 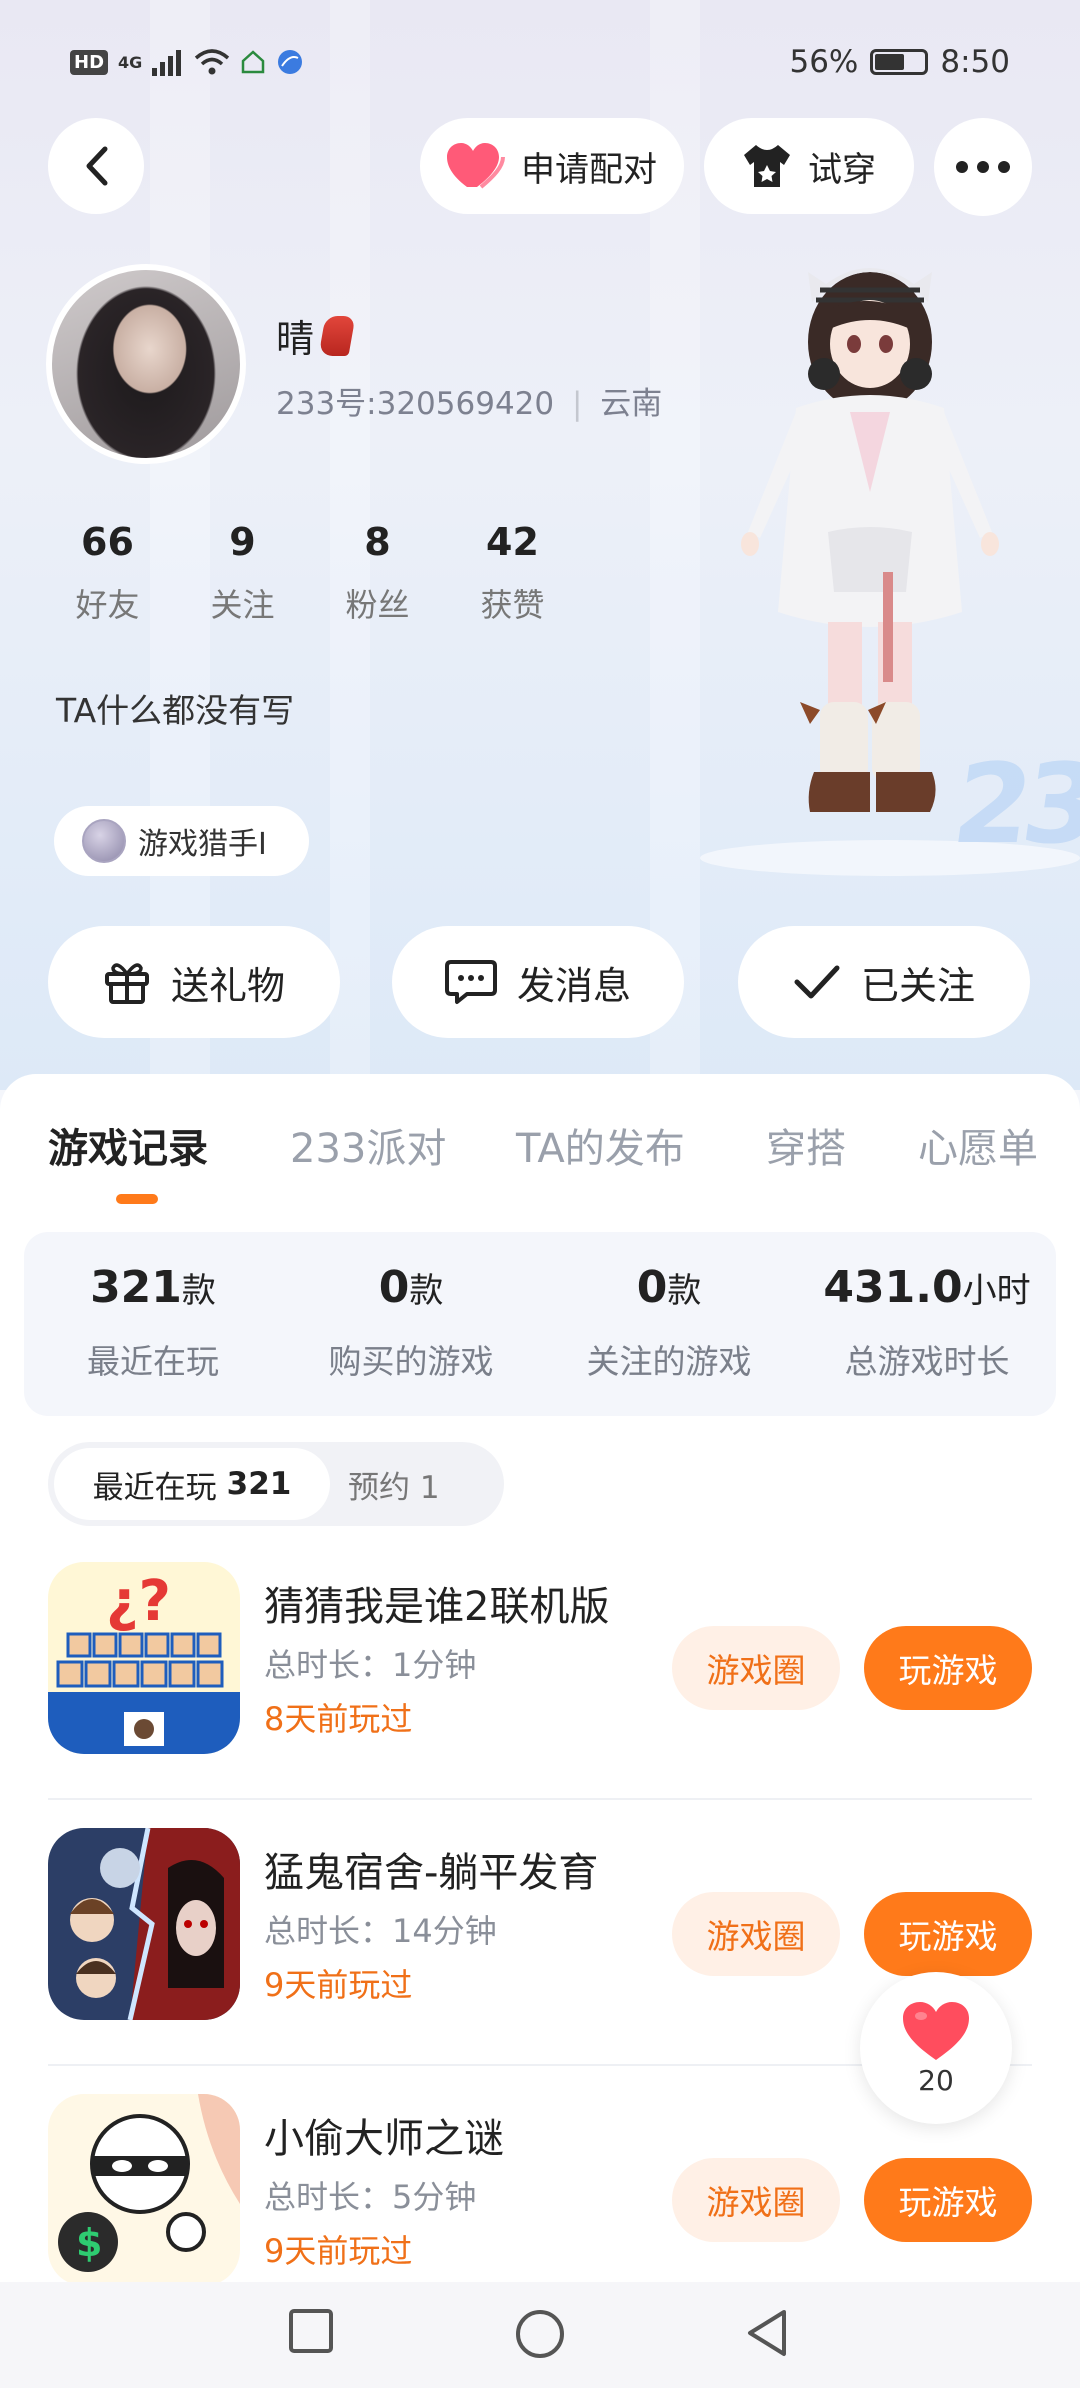 I want to click on character-avatar-figure, so click(x=870, y=552).